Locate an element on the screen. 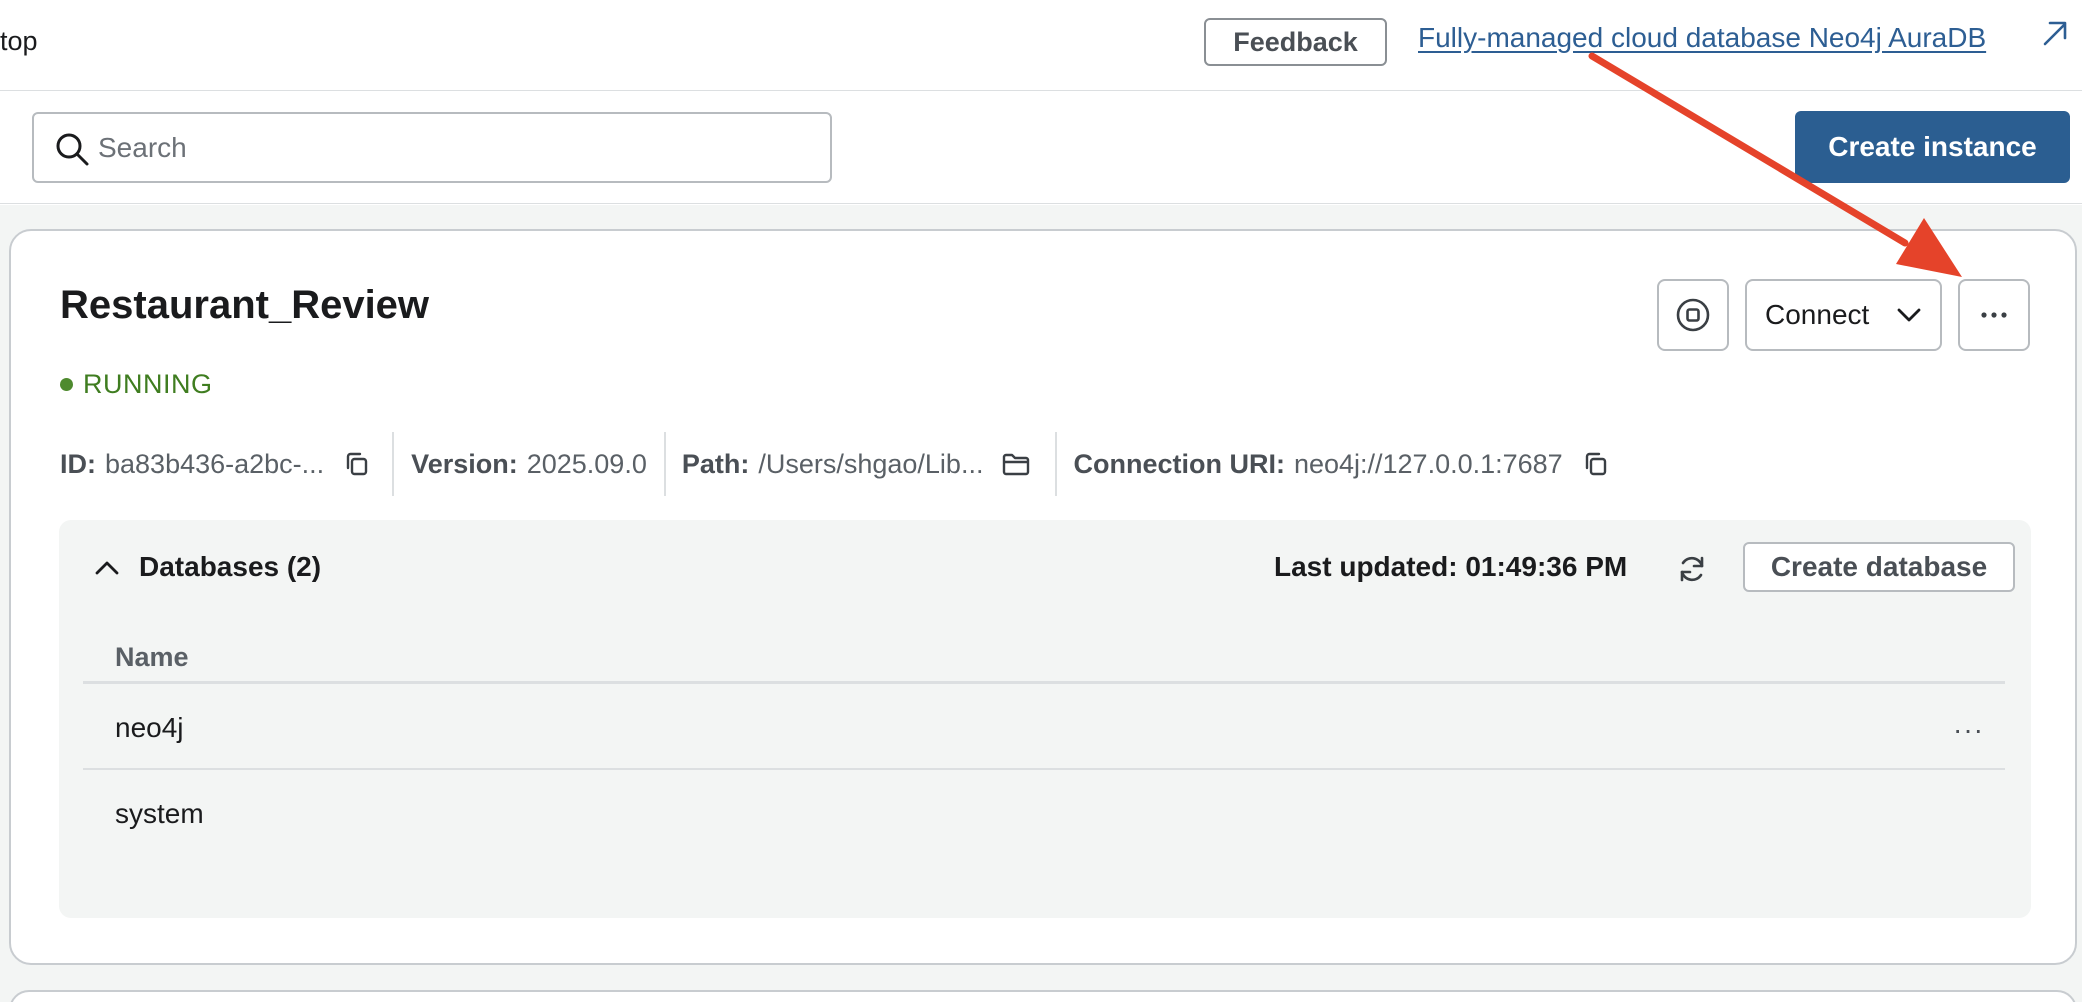  uri-value: neo4j://127.0.0.1:7687 is located at coordinates (1428, 463).